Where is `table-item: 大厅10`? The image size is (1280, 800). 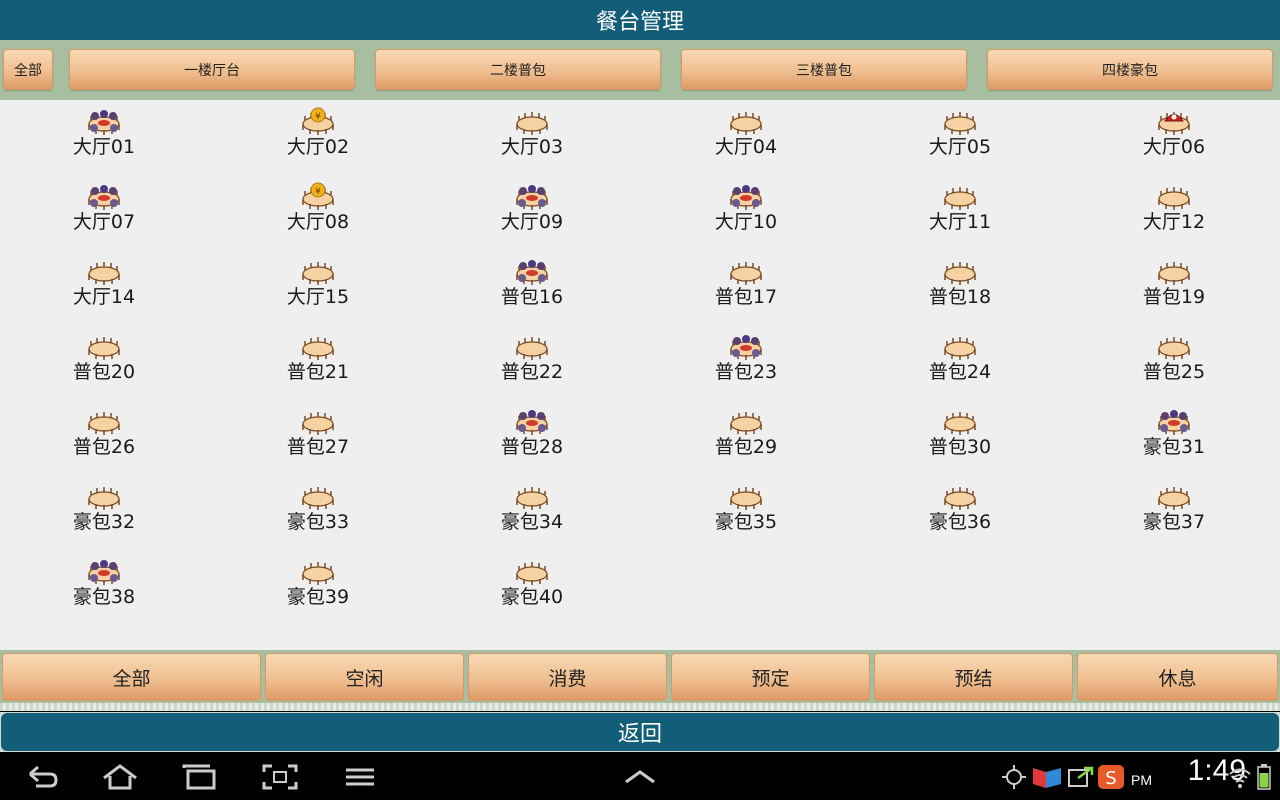 table-item: 大厅10 is located at coordinates (746, 214).